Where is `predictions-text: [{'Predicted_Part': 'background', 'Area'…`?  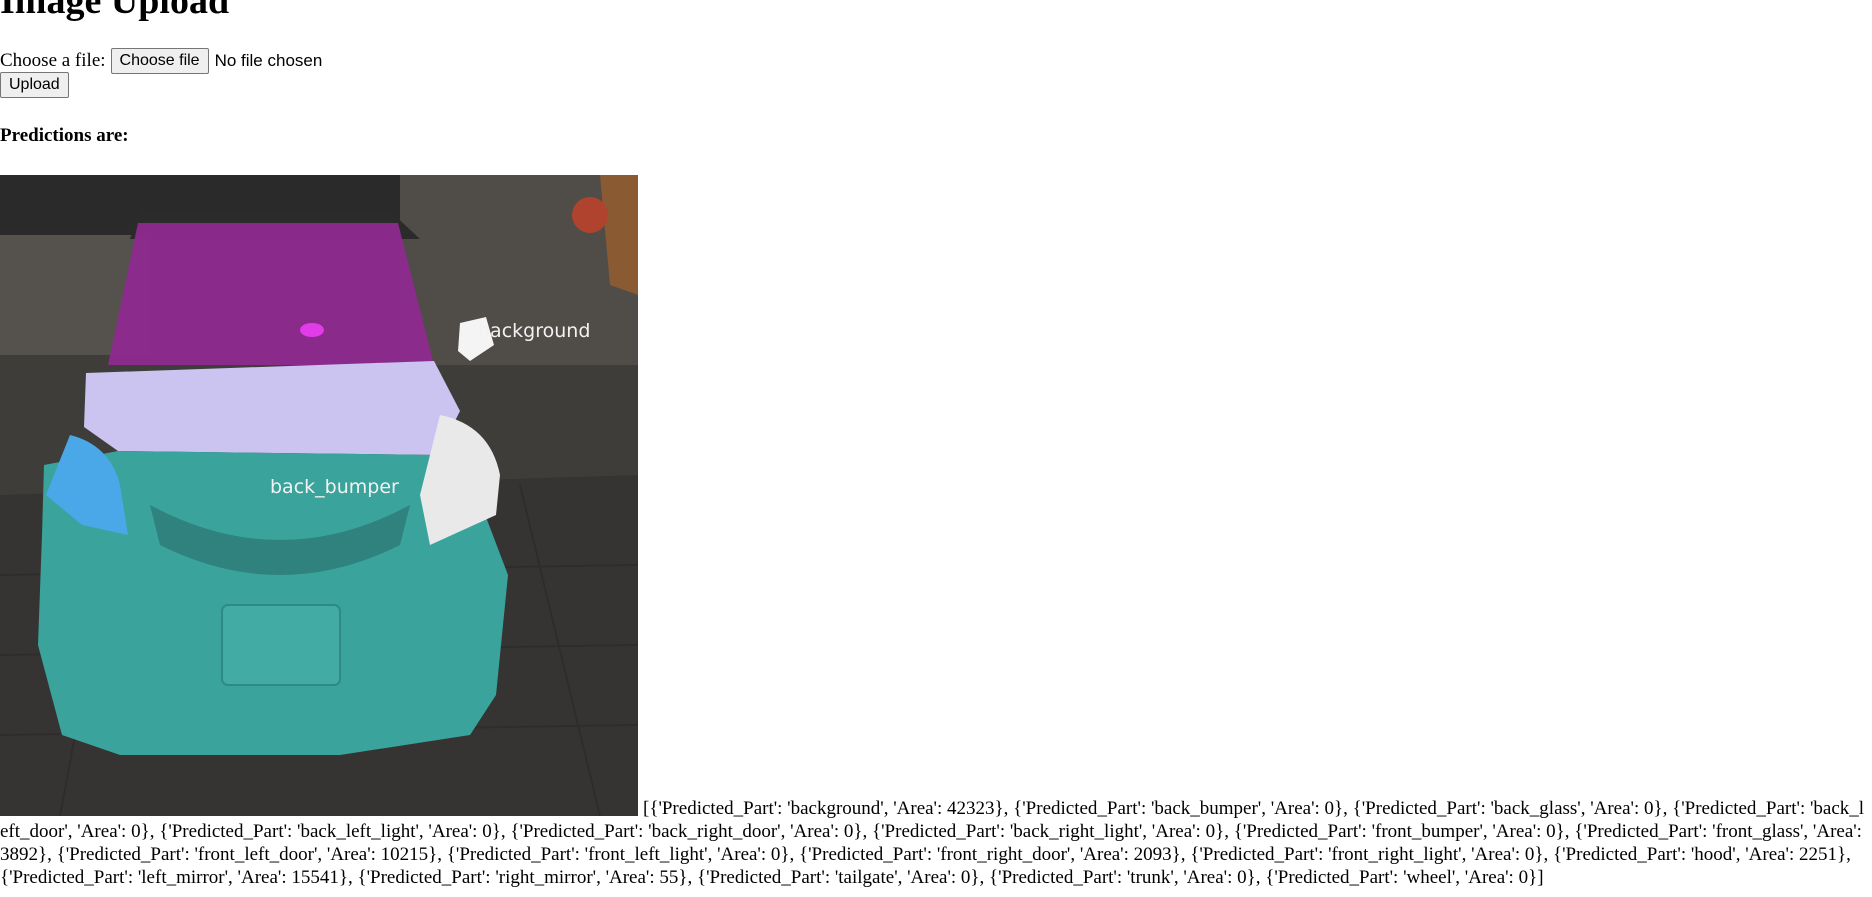 predictions-text: [{'Predicted_Part': 'background', 'Area'… is located at coordinates (932, 843).